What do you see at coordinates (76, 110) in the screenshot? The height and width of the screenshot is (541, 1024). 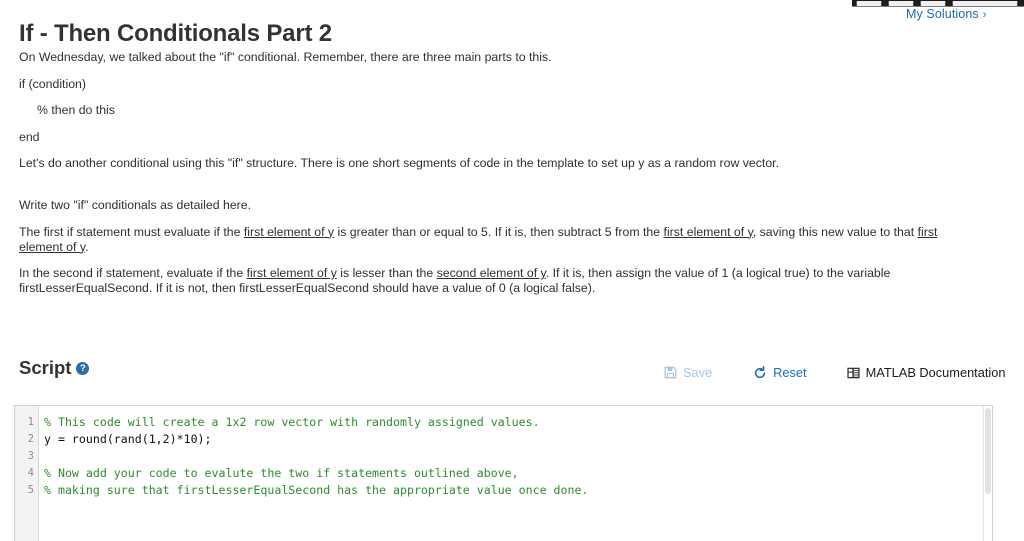 I see `paragraph-then-line: % then do this` at bounding box center [76, 110].